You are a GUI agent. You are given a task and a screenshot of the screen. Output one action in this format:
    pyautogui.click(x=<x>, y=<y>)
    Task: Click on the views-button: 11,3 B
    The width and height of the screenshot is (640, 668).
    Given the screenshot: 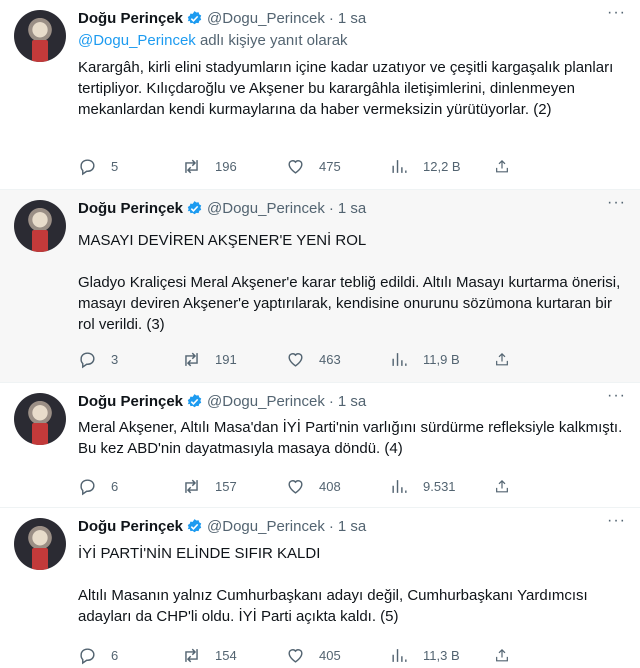 What is the action you would take?
    pyautogui.click(x=442, y=655)
    